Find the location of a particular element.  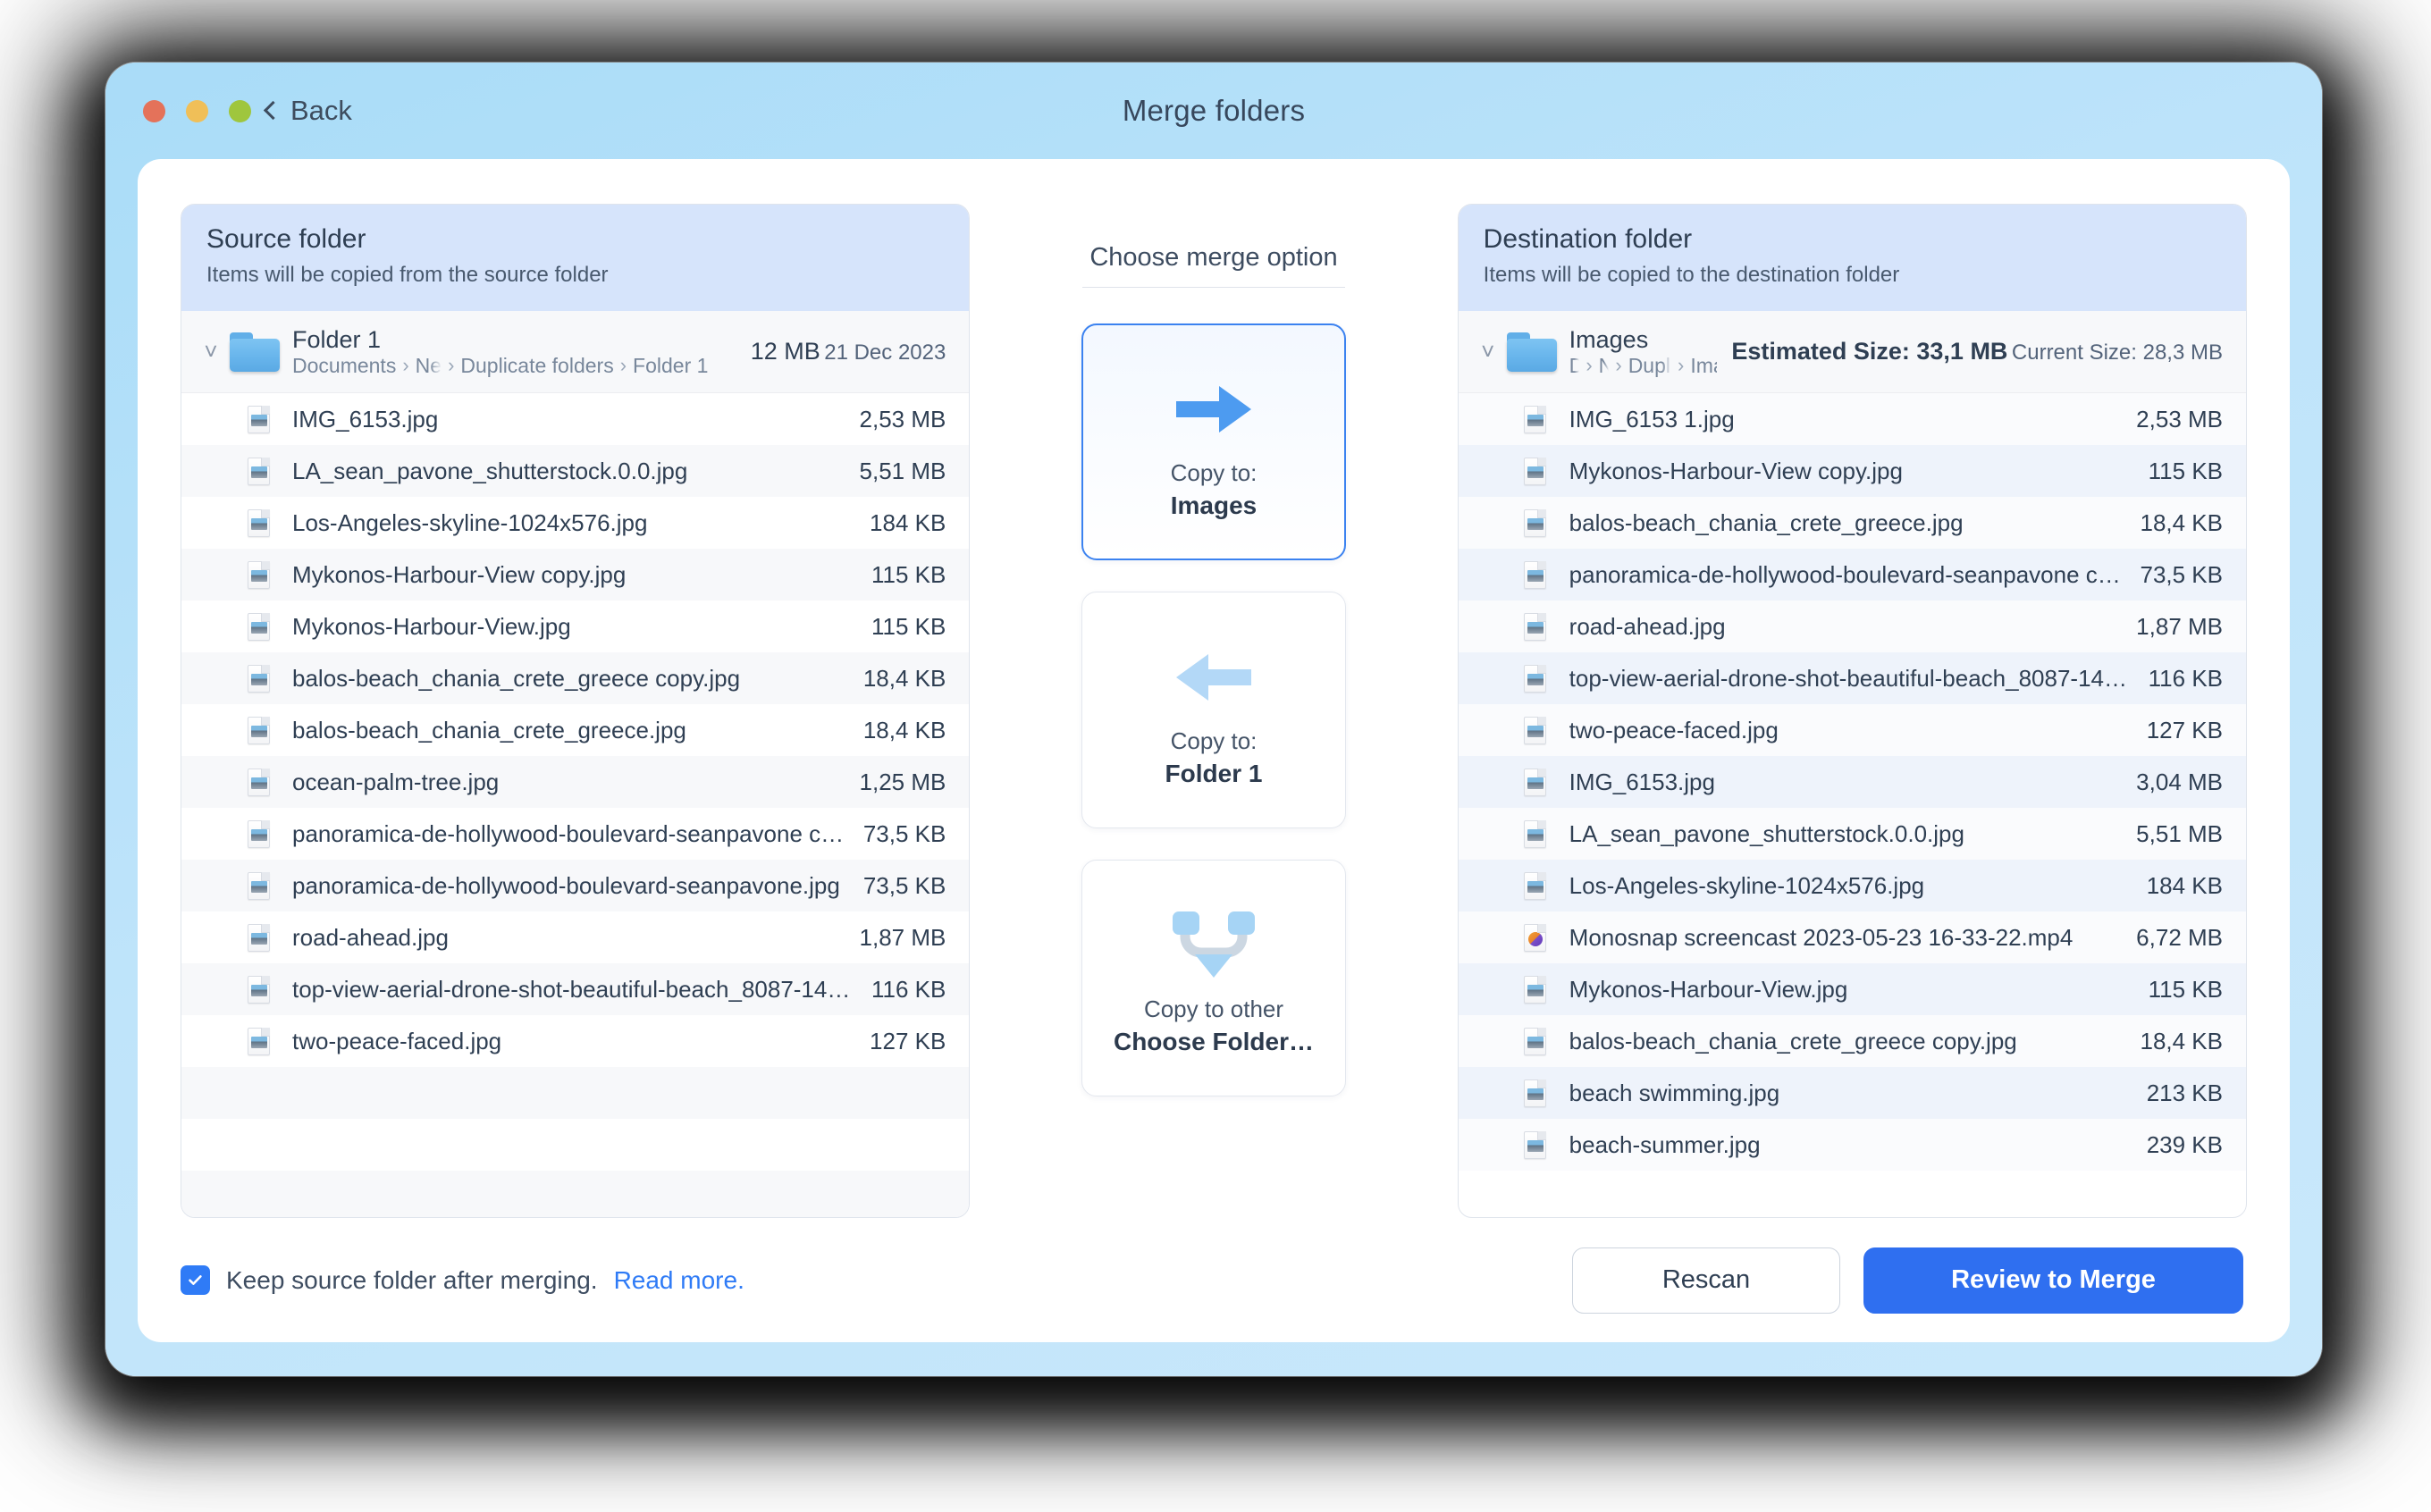

close-window-button is located at coordinates (154, 110).